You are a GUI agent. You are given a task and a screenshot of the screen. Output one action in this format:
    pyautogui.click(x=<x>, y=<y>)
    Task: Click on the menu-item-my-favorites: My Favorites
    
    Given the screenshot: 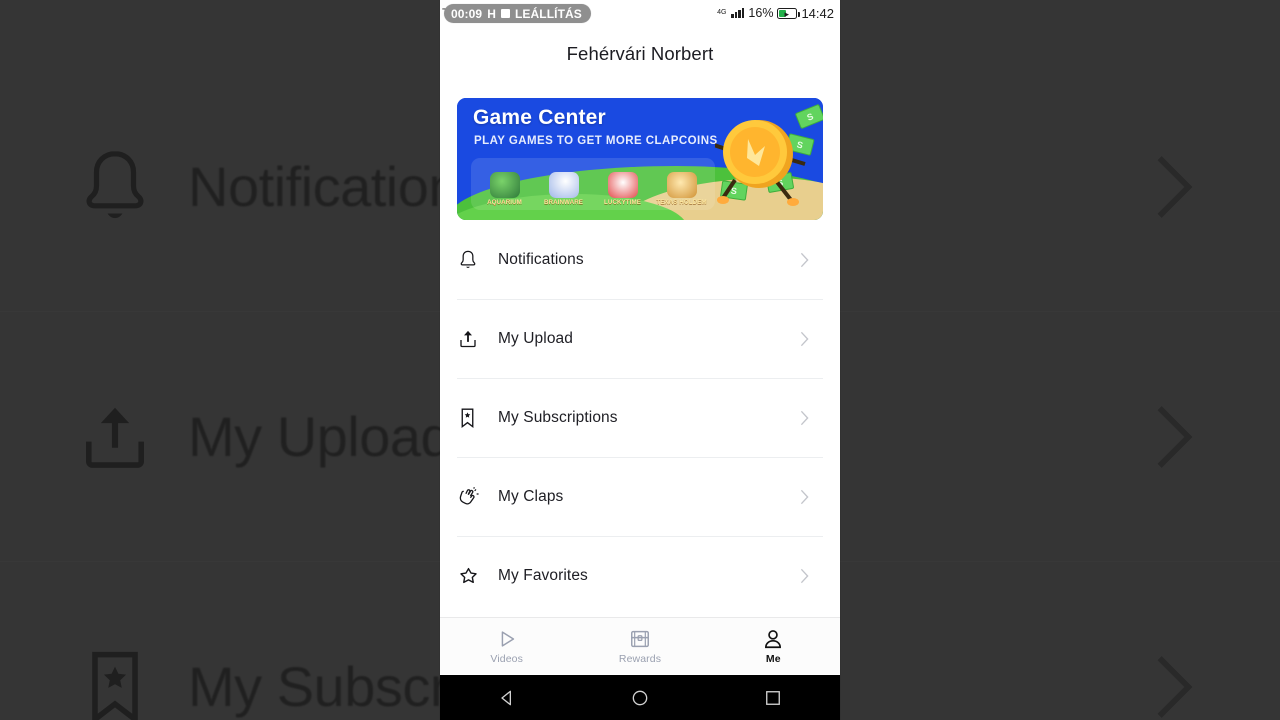 What is the action you would take?
    pyautogui.click(x=640, y=575)
    